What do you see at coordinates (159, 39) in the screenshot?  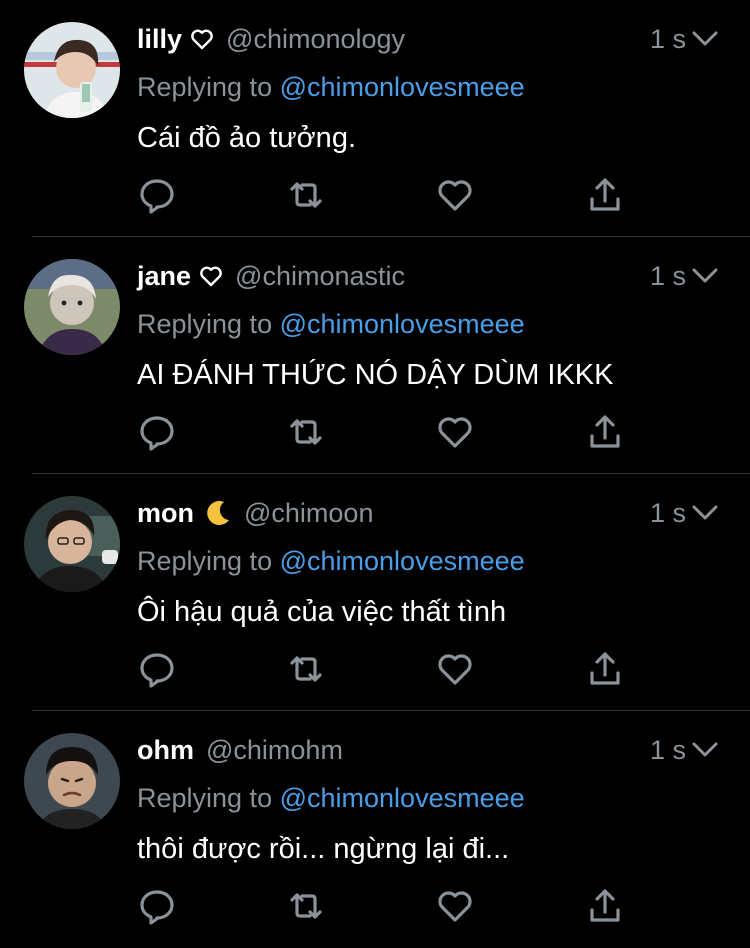 I see `display-name: lilly` at bounding box center [159, 39].